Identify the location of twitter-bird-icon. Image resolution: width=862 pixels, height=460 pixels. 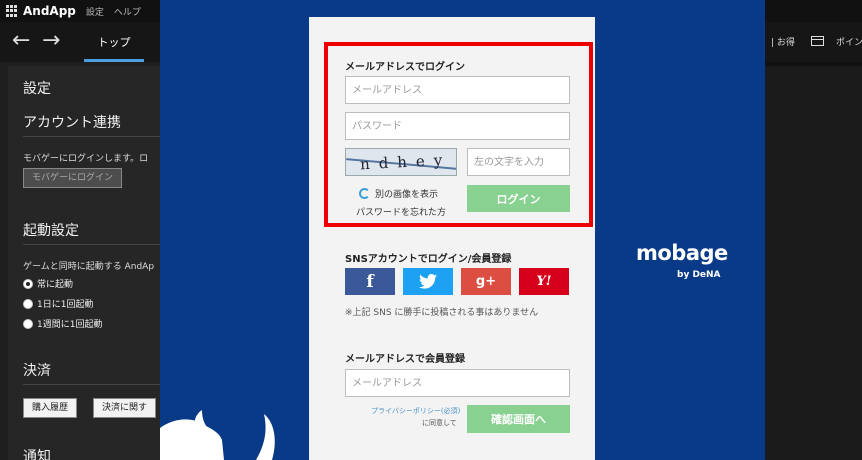
(428, 281).